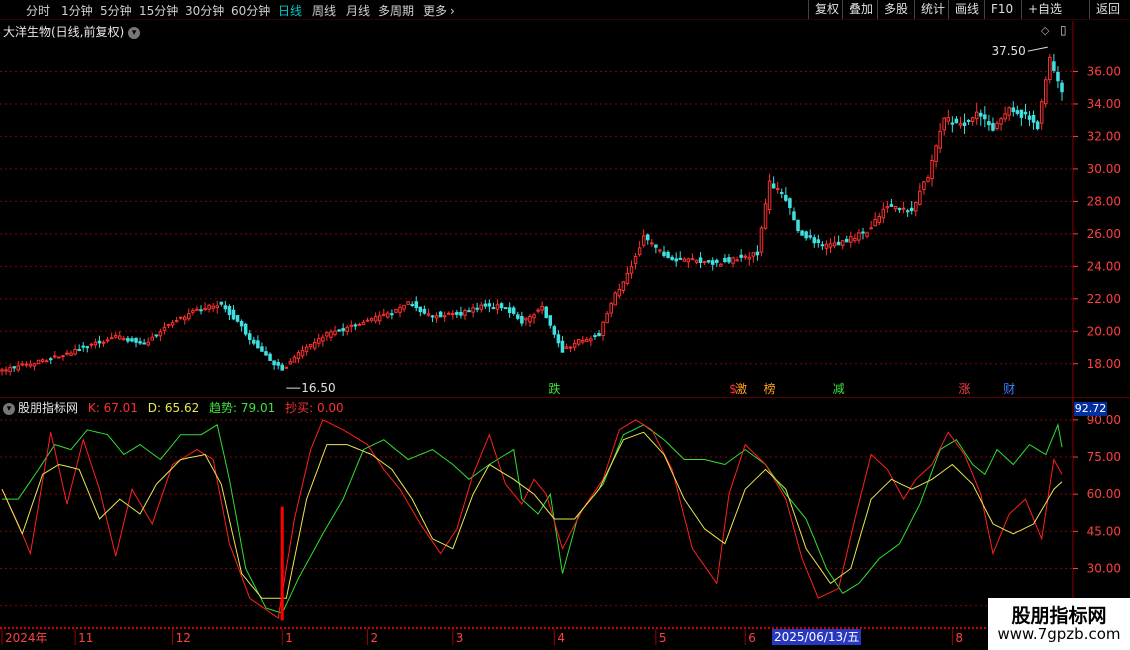 This screenshot has width=1130, height=650. Describe the element at coordinates (752, 638) in the screenshot. I see `date-tick-label: 6` at that location.